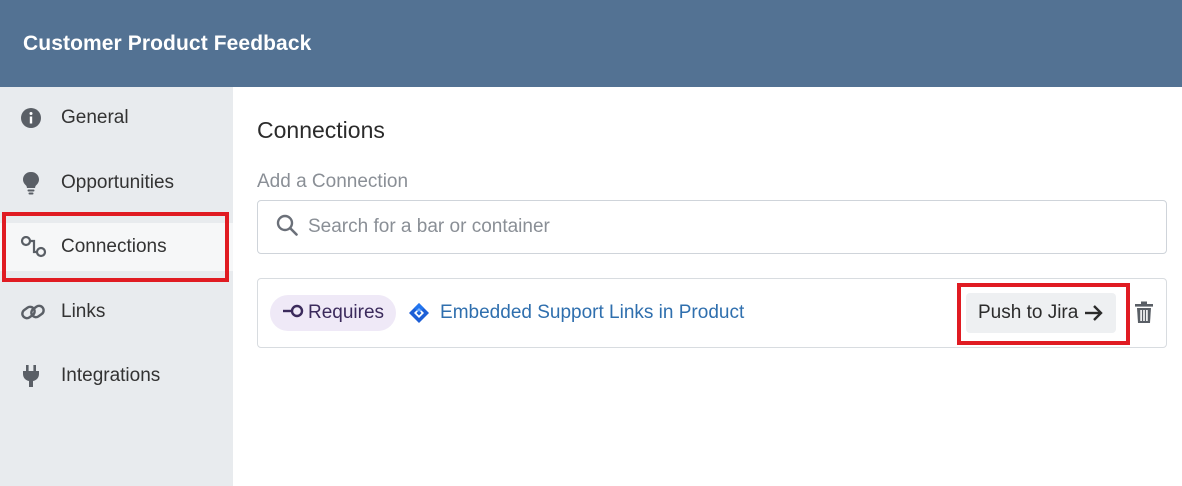  Describe the element at coordinates (34, 312) in the screenshot. I see `link-icon` at that location.